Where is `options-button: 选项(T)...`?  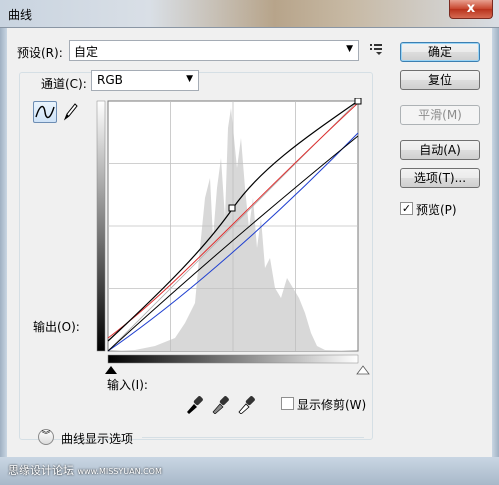
options-button: 选项(T)... is located at coordinates (440, 178).